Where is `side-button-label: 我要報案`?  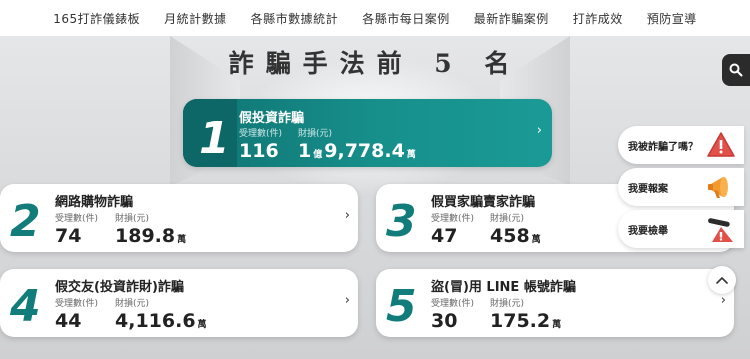
side-button-label: 我要報案 is located at coordinates (648, 189).